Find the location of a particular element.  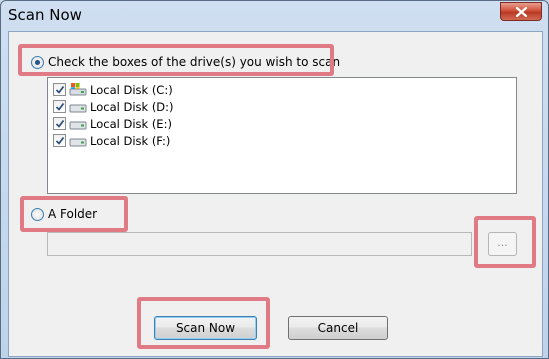

close-button is located at coordinates (521, 11).